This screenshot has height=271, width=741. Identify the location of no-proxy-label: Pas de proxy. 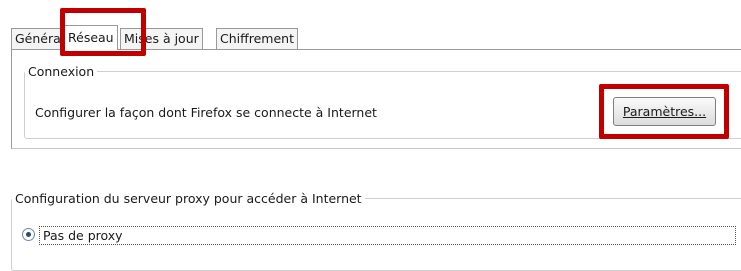
(387, 235).